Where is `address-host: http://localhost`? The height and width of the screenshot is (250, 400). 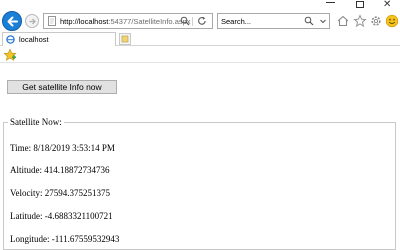
address-host: http://localhost is located at coordinates (84, 21).